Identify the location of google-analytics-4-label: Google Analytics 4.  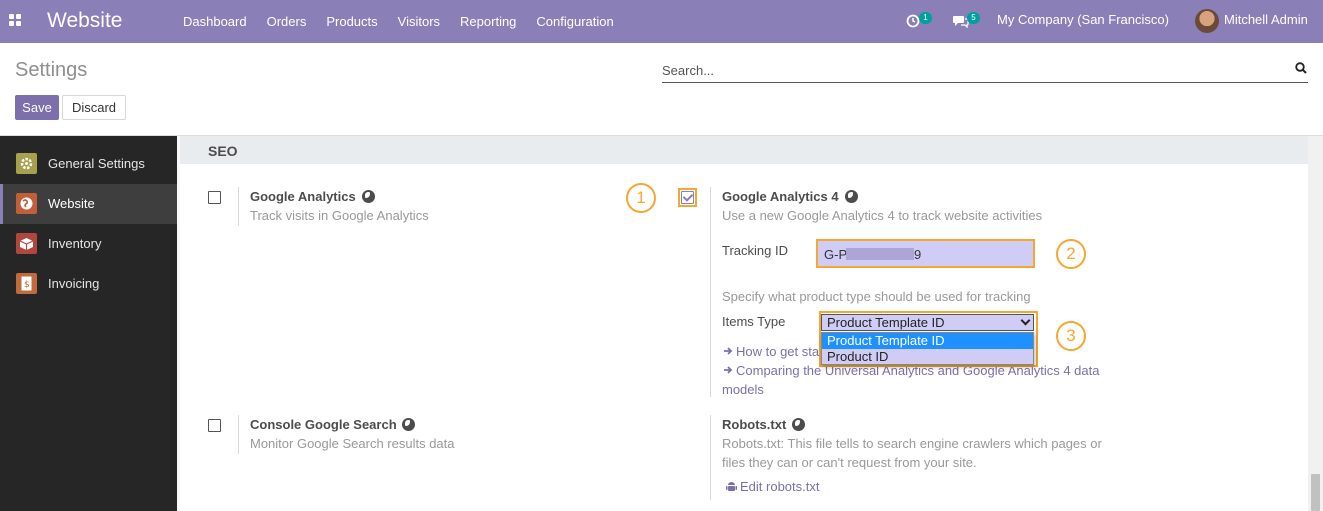
(780, 196).